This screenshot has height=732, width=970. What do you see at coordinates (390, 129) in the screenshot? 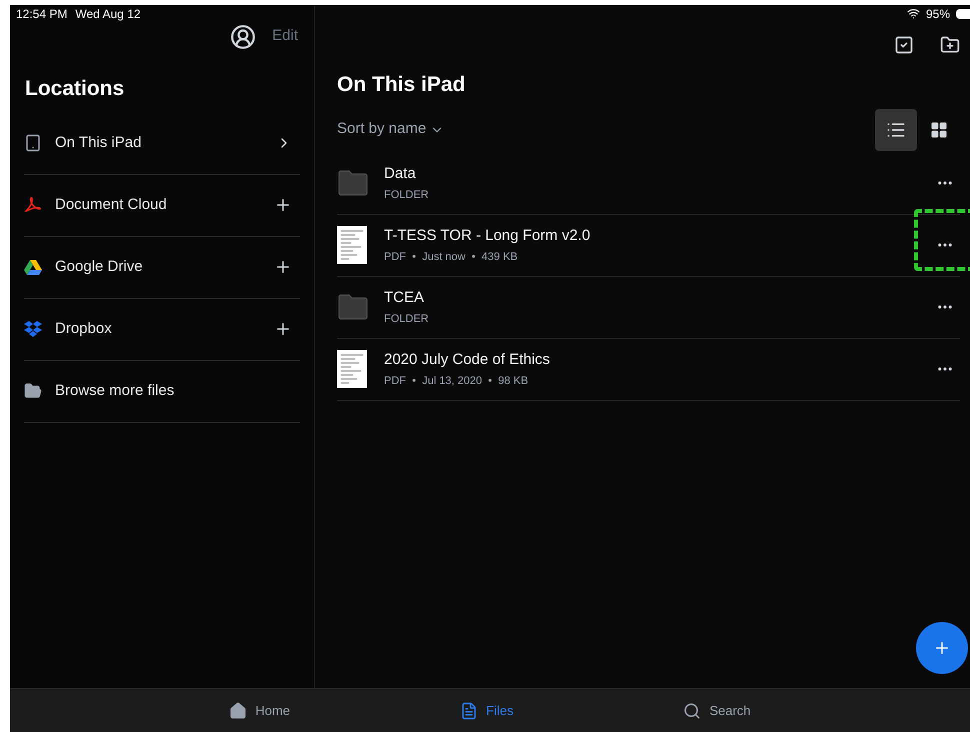
I see `sort-dropdown: Sort by name` at bounding box center [390, 129].